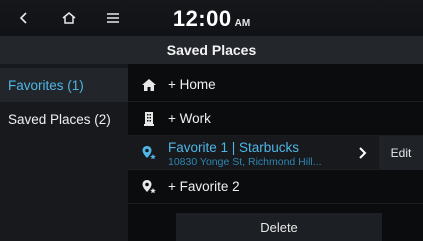 Image resolution: width=423 pixels, height=241 pixels. I want to click on menu-button, so click(113, 18).